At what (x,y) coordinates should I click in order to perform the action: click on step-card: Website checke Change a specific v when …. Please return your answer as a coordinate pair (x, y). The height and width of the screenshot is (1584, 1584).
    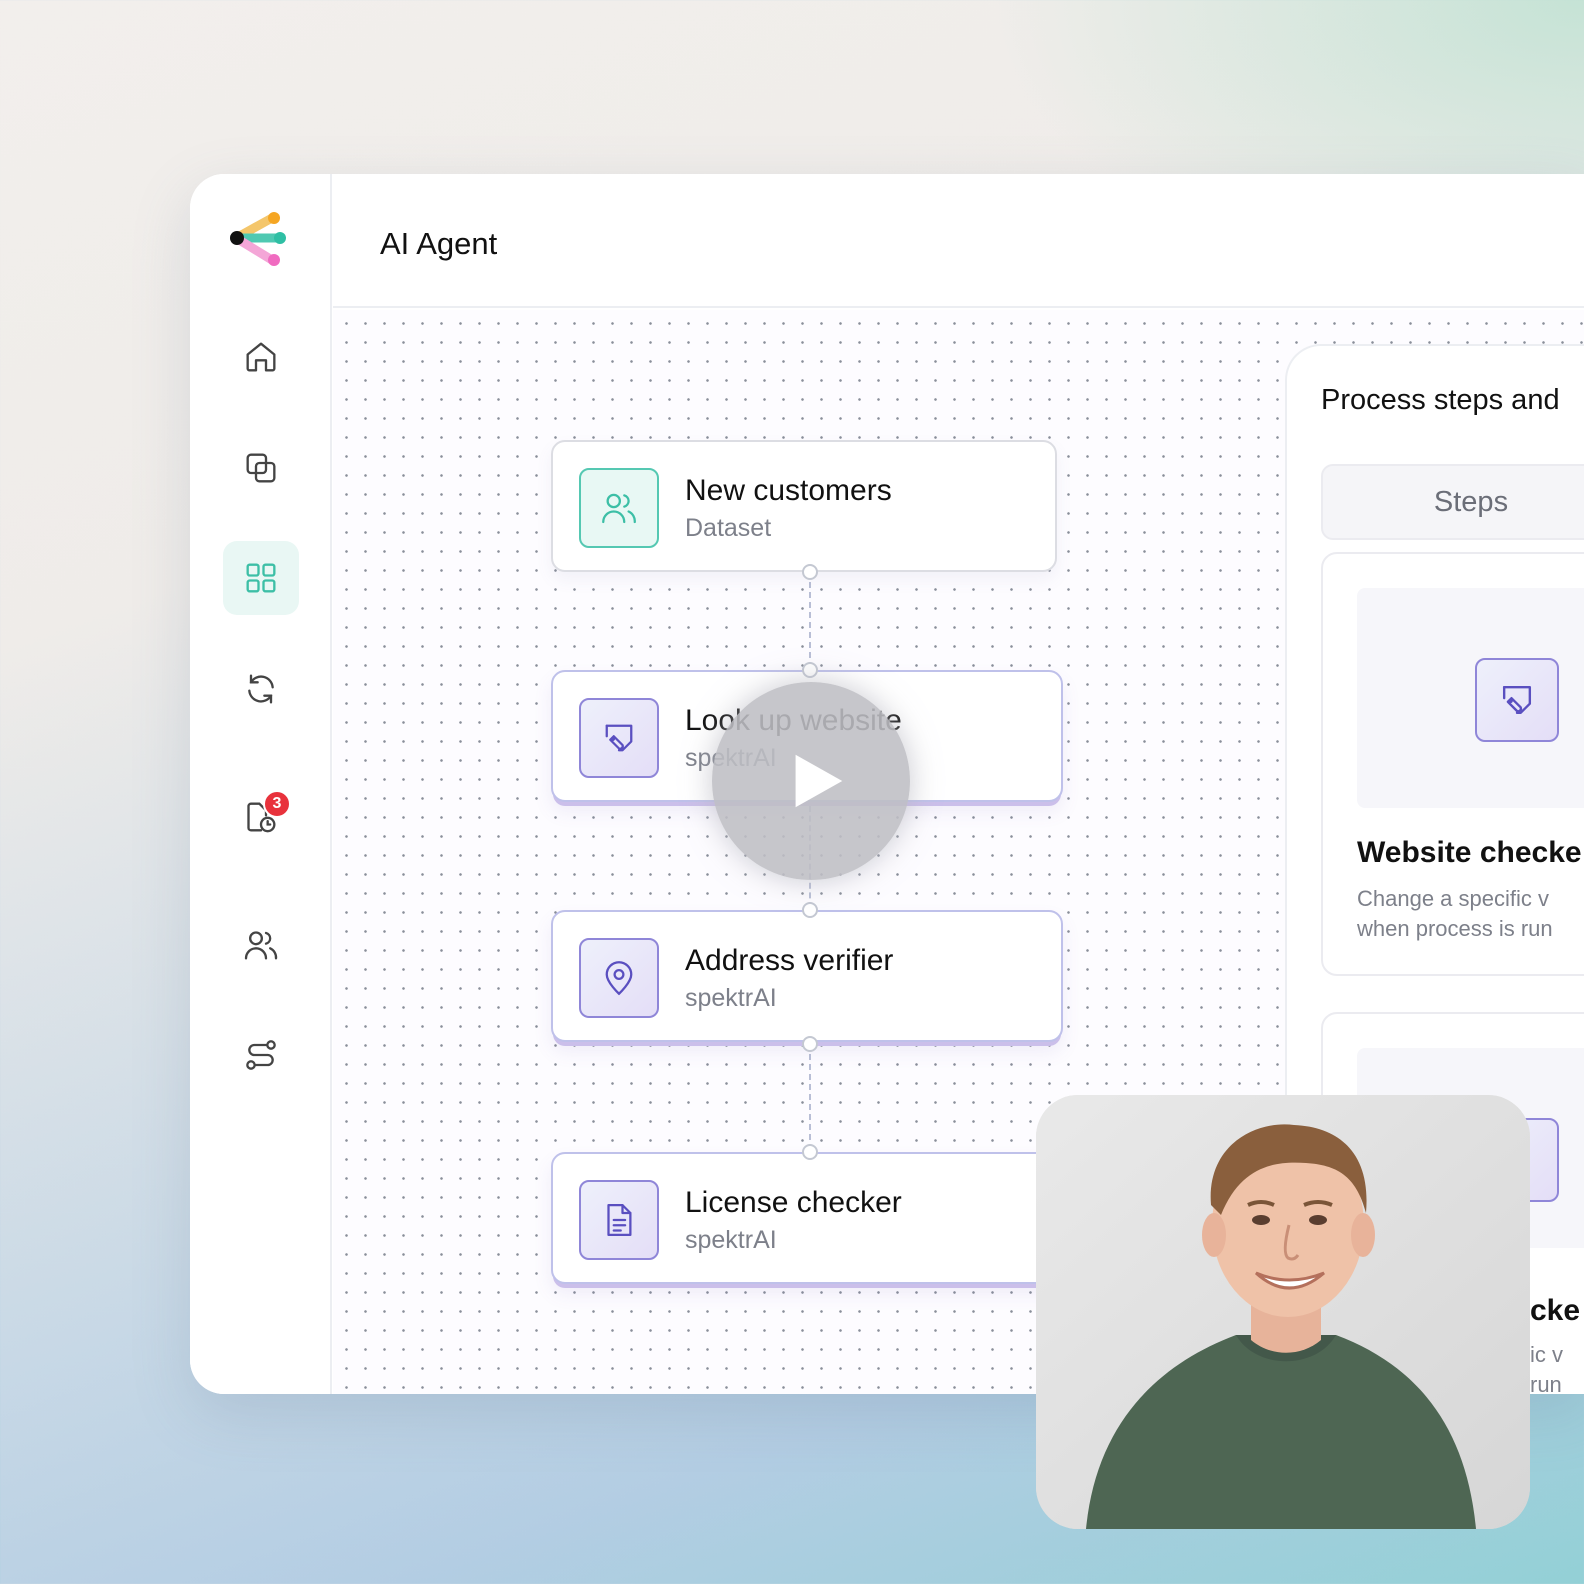
    Looking at the image, I should click on (1452, 764).